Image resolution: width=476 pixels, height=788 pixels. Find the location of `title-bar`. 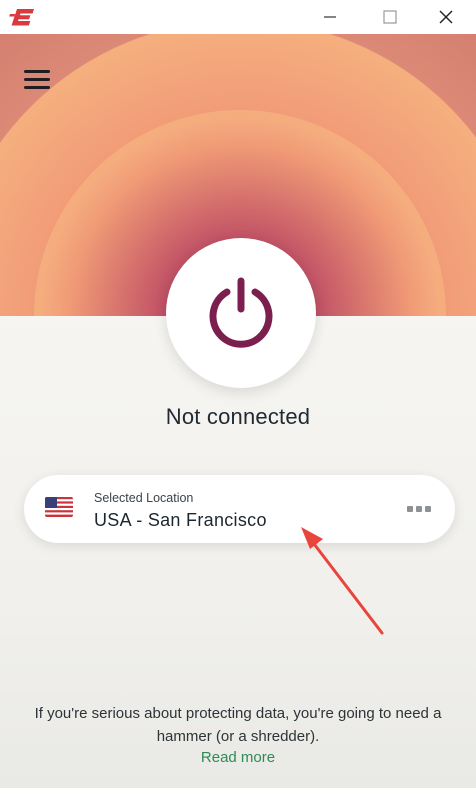

title-bar is located at coordinates (238, 17).